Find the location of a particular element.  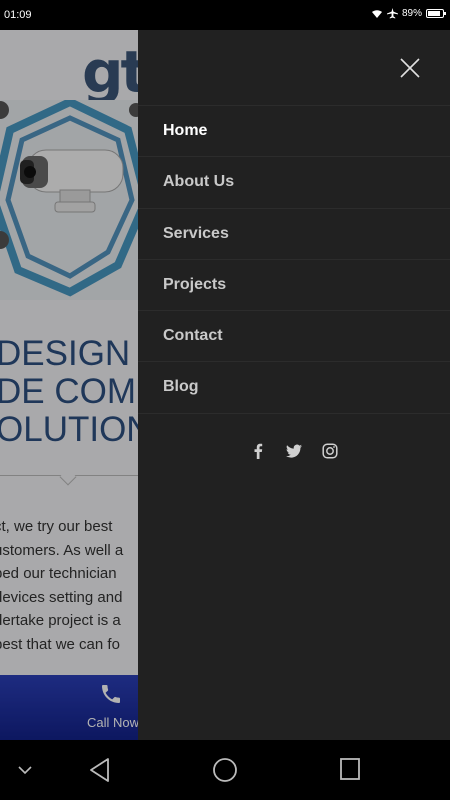

menu-item-blog: Blog is located at coordinates (294, 388).